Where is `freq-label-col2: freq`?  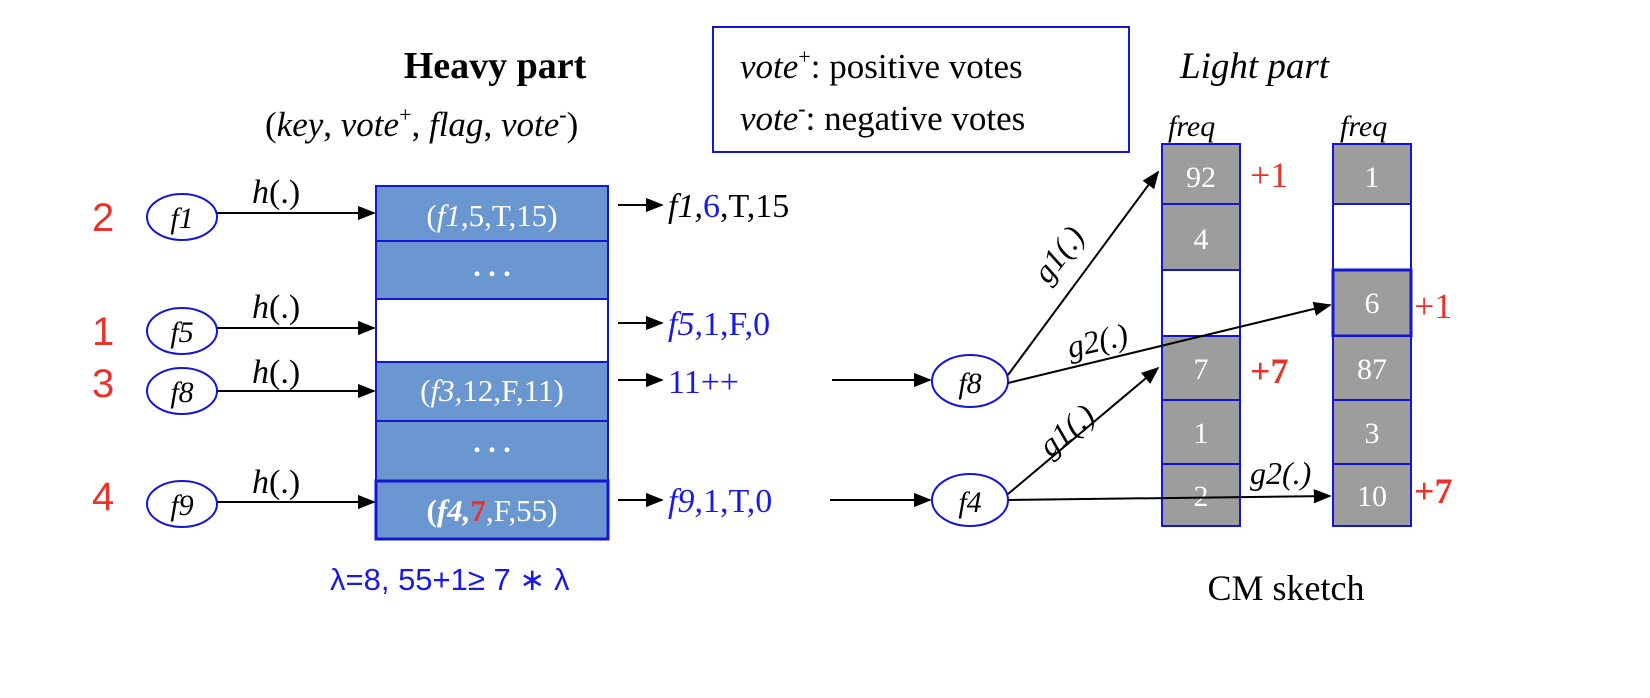
freq-label-col2: freq is located at coordinates (1363, 126).